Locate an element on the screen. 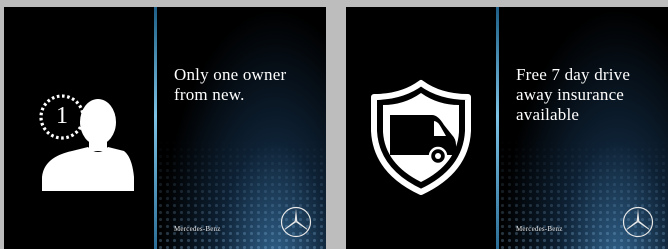 This screenshot has width=668, height=249. person-icon is located at coordinates (86, 142).